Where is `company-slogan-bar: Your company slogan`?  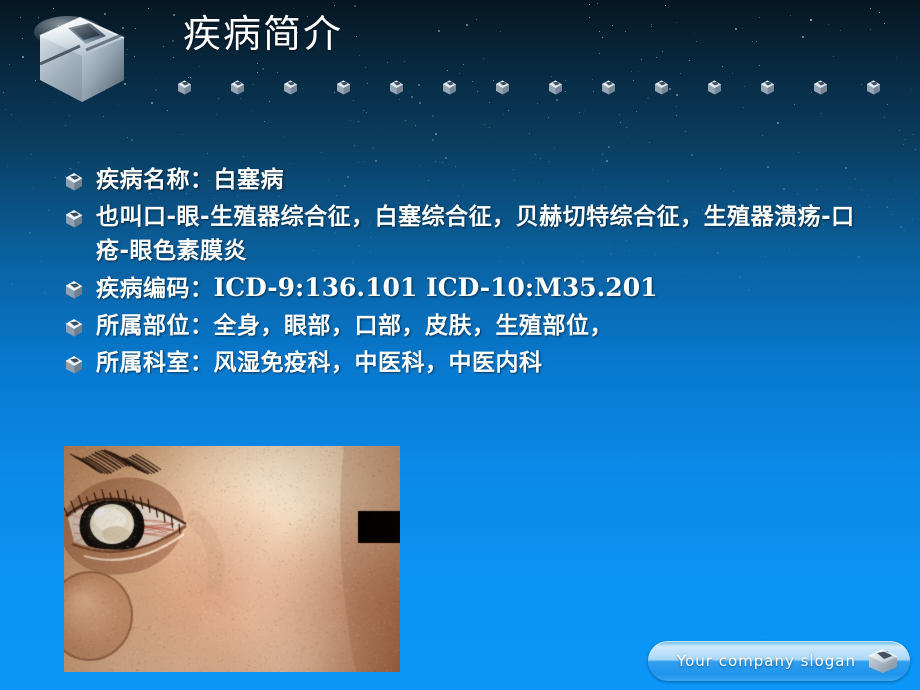
company-slogan-bar: Your company slogan is located at coordinates (779, 661).